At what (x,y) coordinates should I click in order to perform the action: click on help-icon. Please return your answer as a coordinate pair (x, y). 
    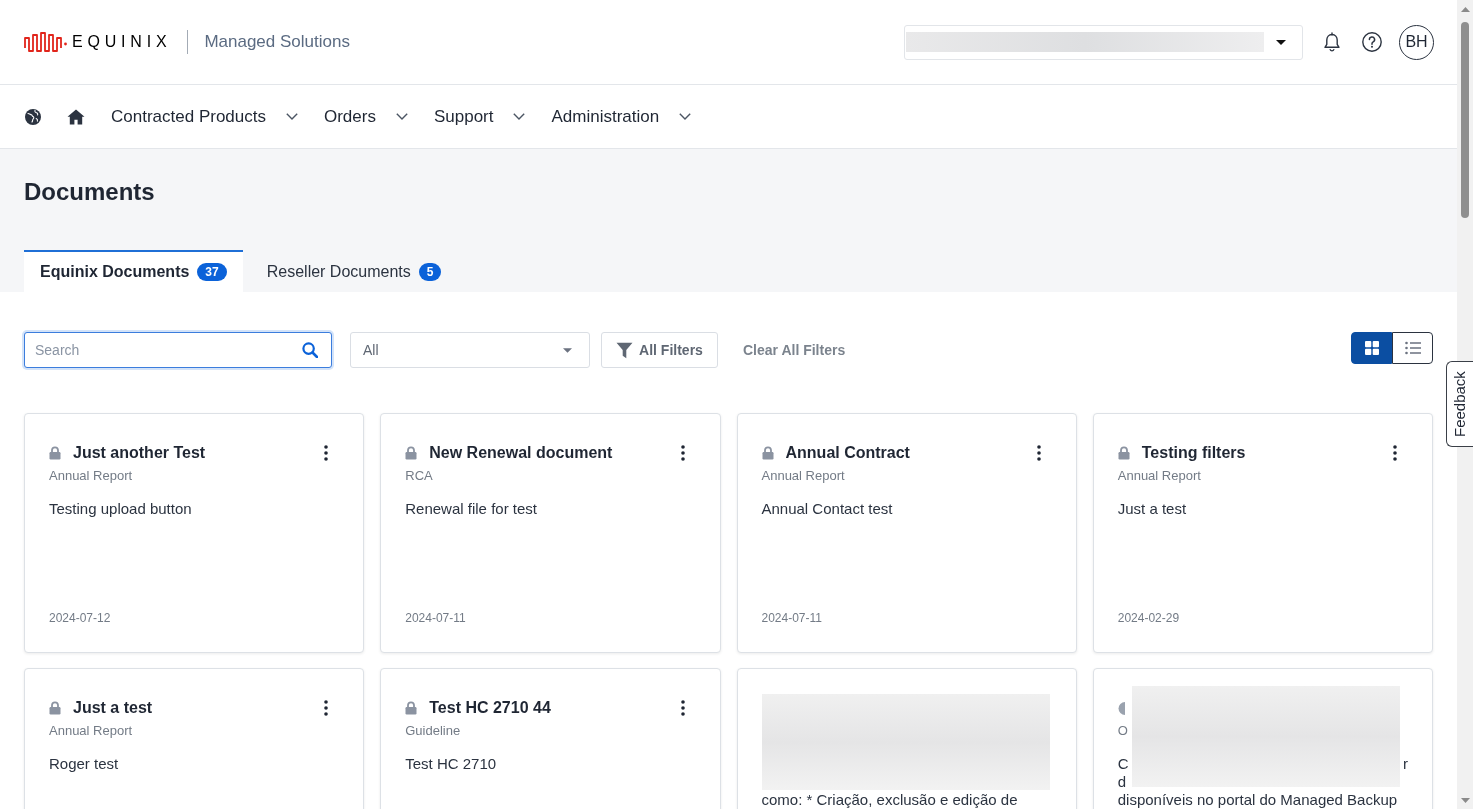
    Looking at the image, I should click on (1372, 42).